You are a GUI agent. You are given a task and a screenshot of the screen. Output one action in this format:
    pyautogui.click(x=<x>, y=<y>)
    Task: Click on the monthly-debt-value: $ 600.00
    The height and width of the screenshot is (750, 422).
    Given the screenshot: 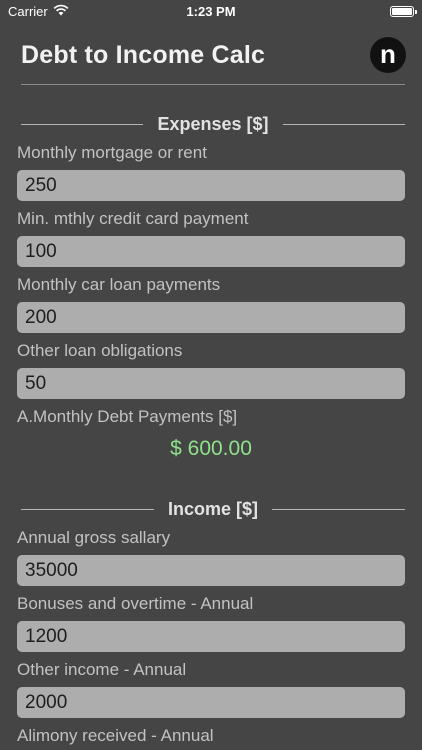 What is the action you would take?
    pyautogui.click(x=211, y=448)
    